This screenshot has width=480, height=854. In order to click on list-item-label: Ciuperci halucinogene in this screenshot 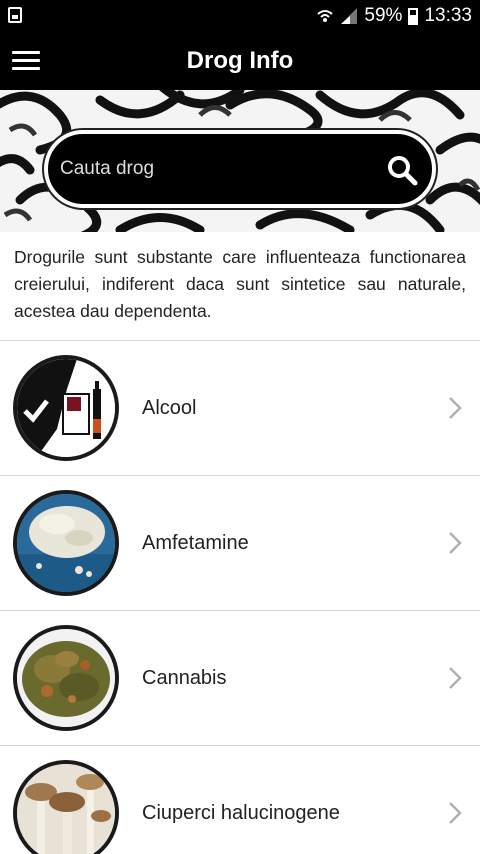, I will do `click(241, 813)`.